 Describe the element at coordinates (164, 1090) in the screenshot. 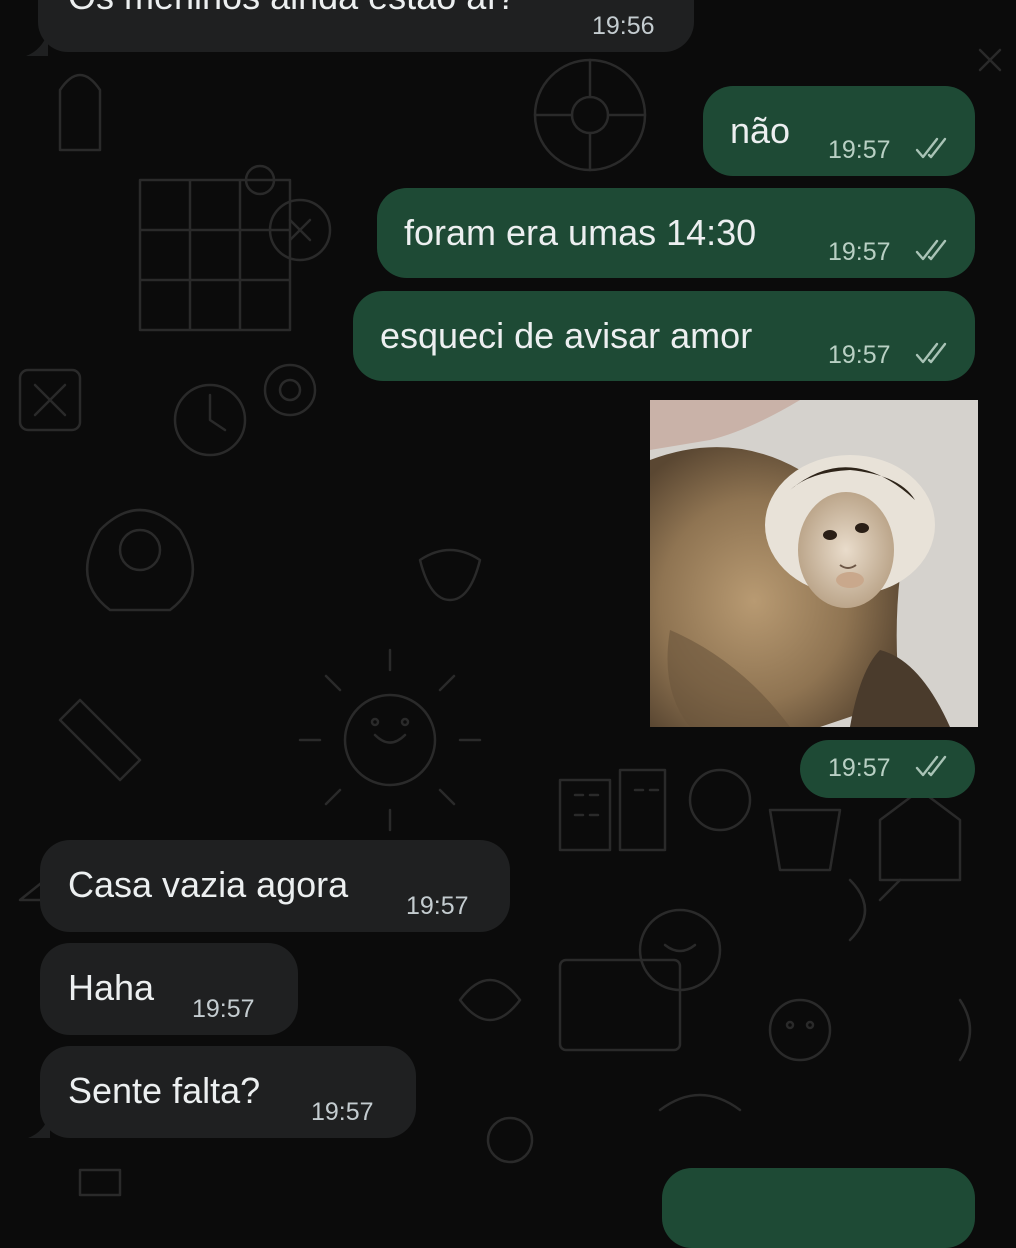

I see `message-text: Sente falta?` at that location.